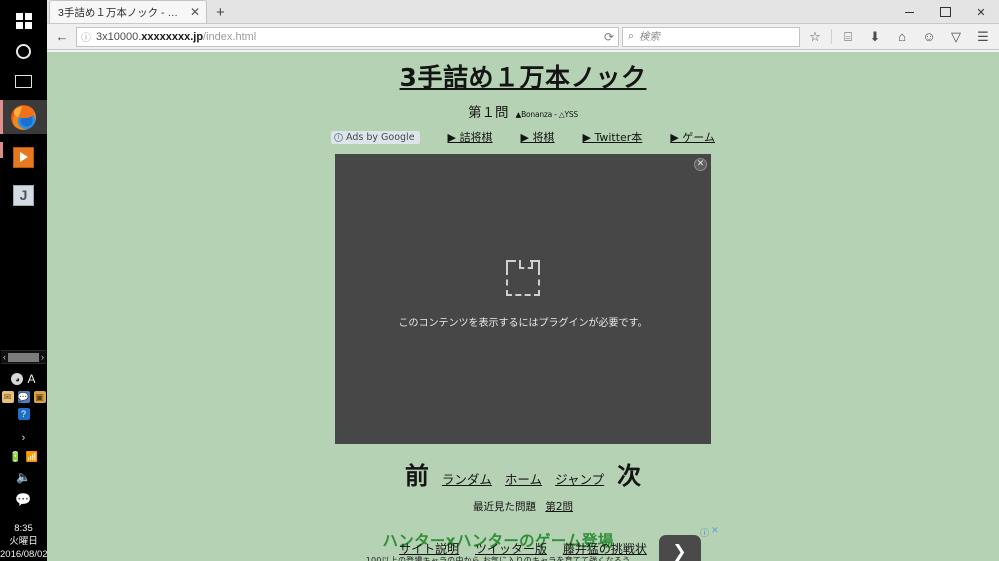 Image resolution: width=999 pixels, height=561 pixels. I want to click on ads-by-google-label: Ads by Google, so click(380, 137).